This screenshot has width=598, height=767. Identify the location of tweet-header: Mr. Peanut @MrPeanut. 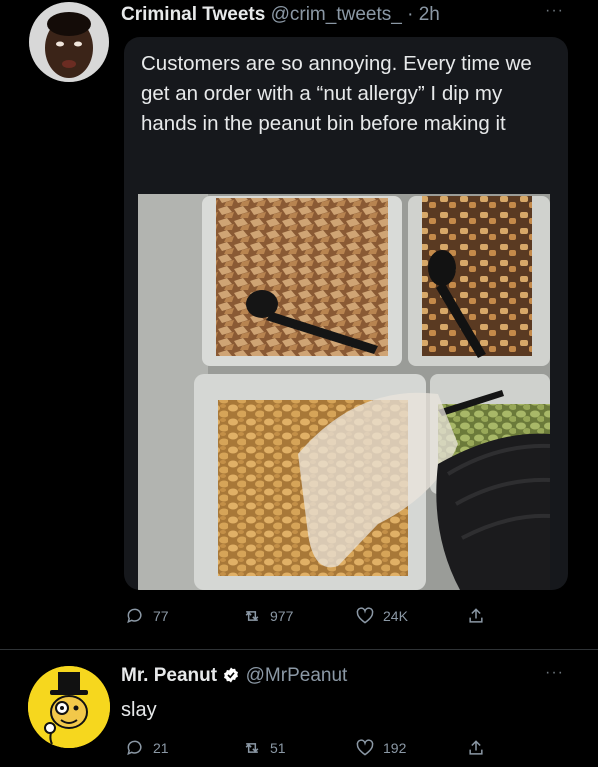
(234, 676).